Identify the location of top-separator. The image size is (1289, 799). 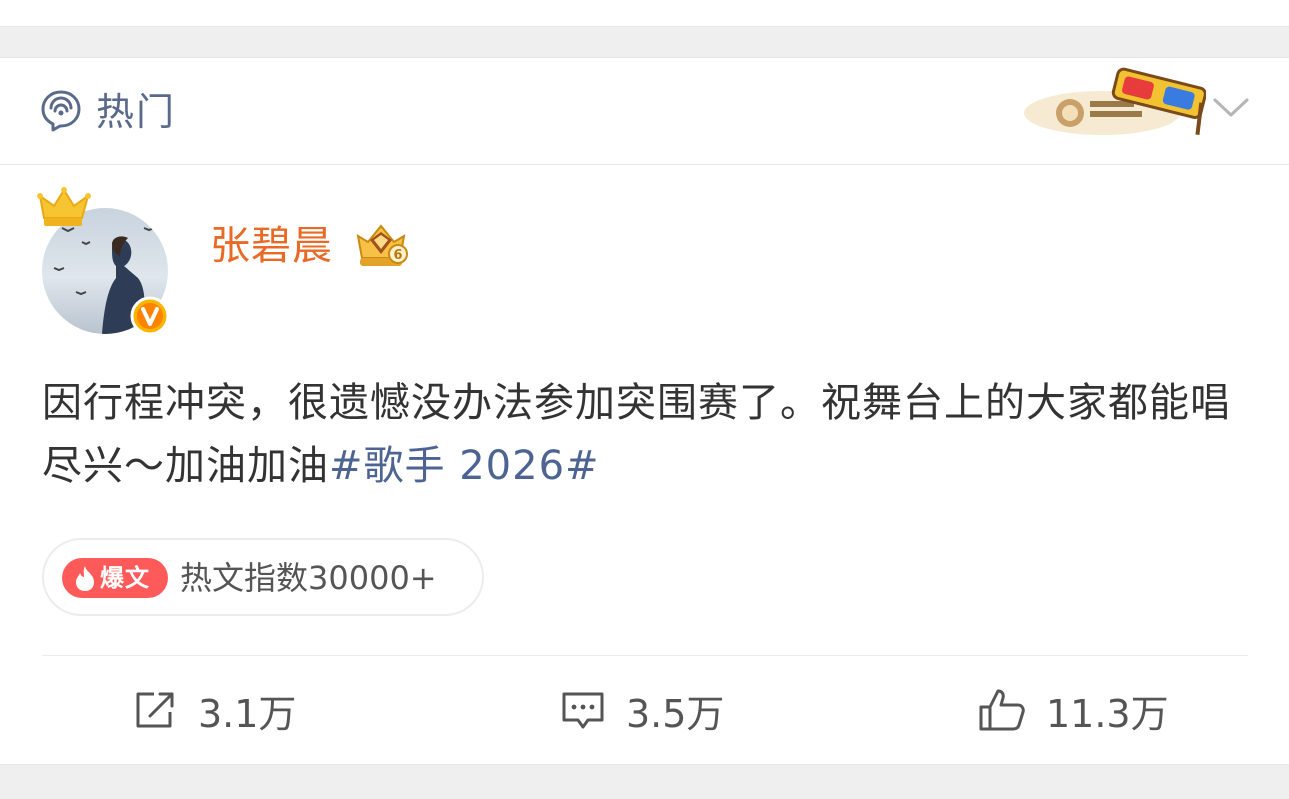
(644, 42).